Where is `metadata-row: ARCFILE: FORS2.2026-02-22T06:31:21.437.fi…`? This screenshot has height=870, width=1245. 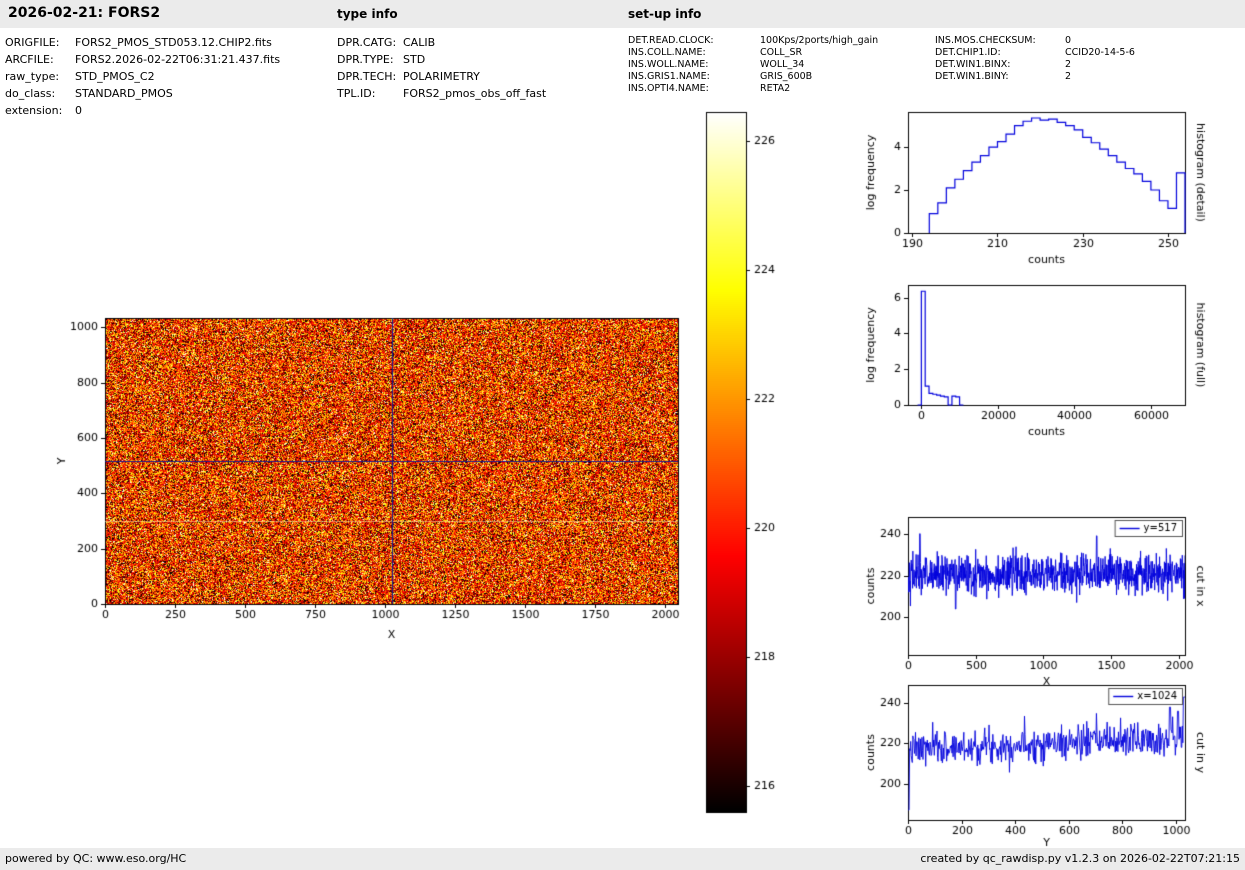 metadata-row: ARCFILE: FORS2.2026-02-22T06:31:21.437.fi… is located at coordinates (142, 59).